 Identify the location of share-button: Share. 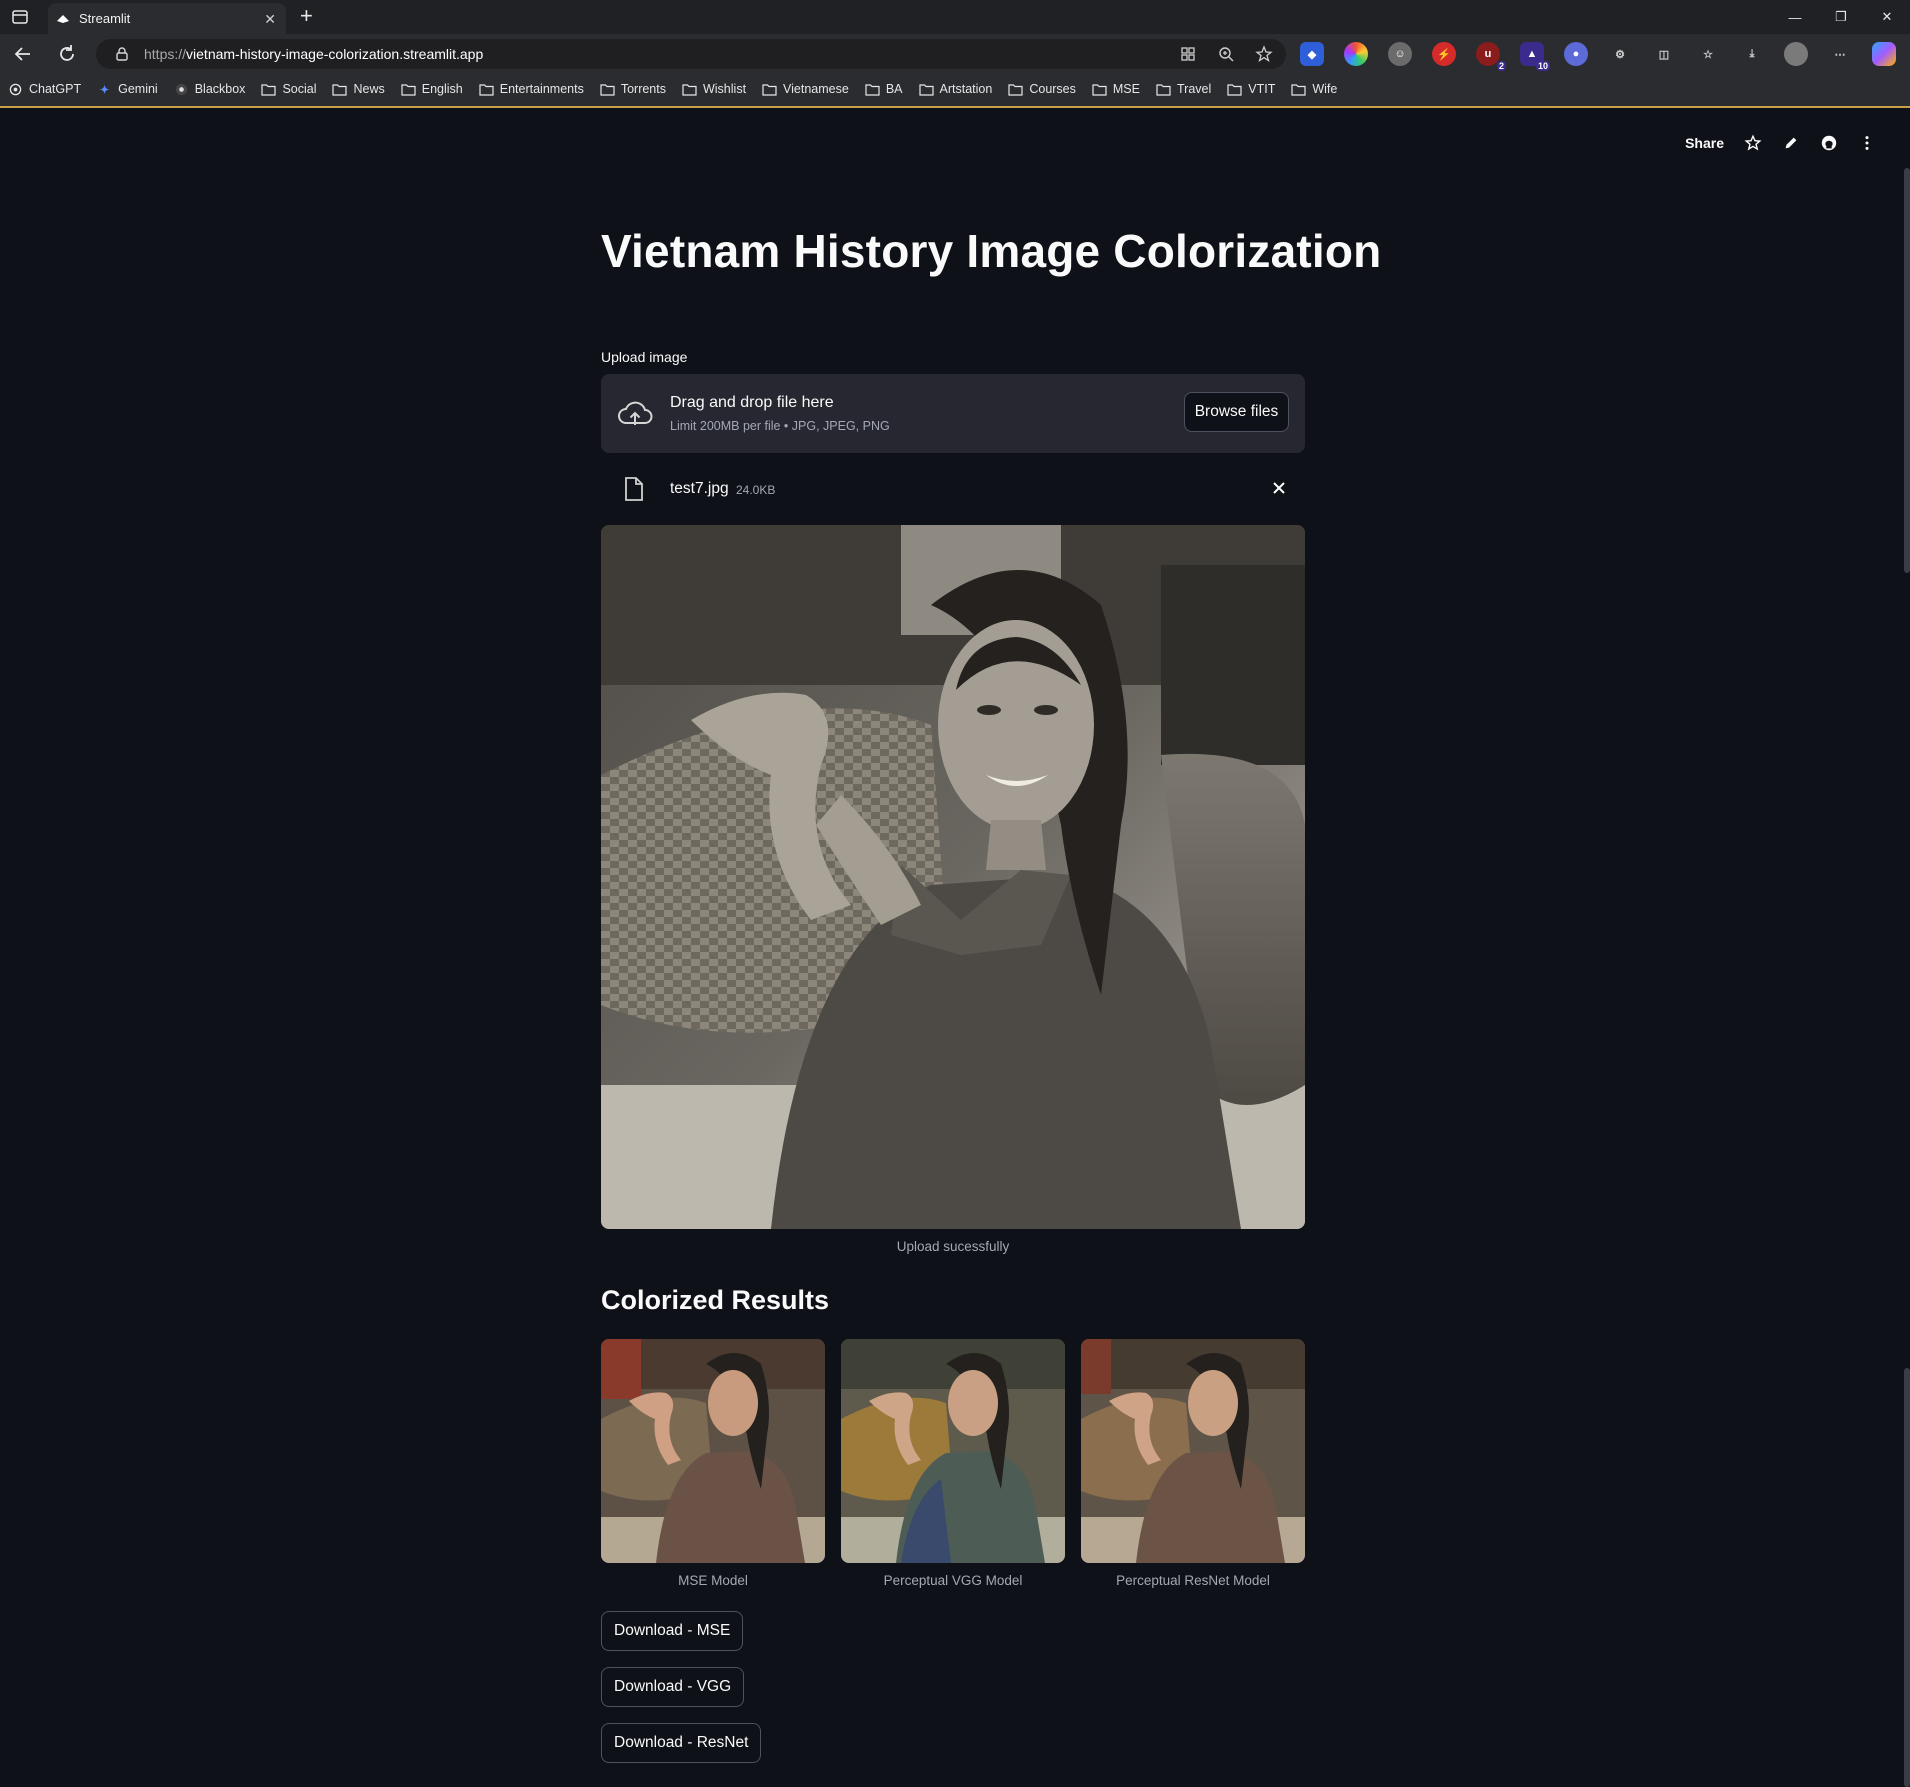
(1704, 143).